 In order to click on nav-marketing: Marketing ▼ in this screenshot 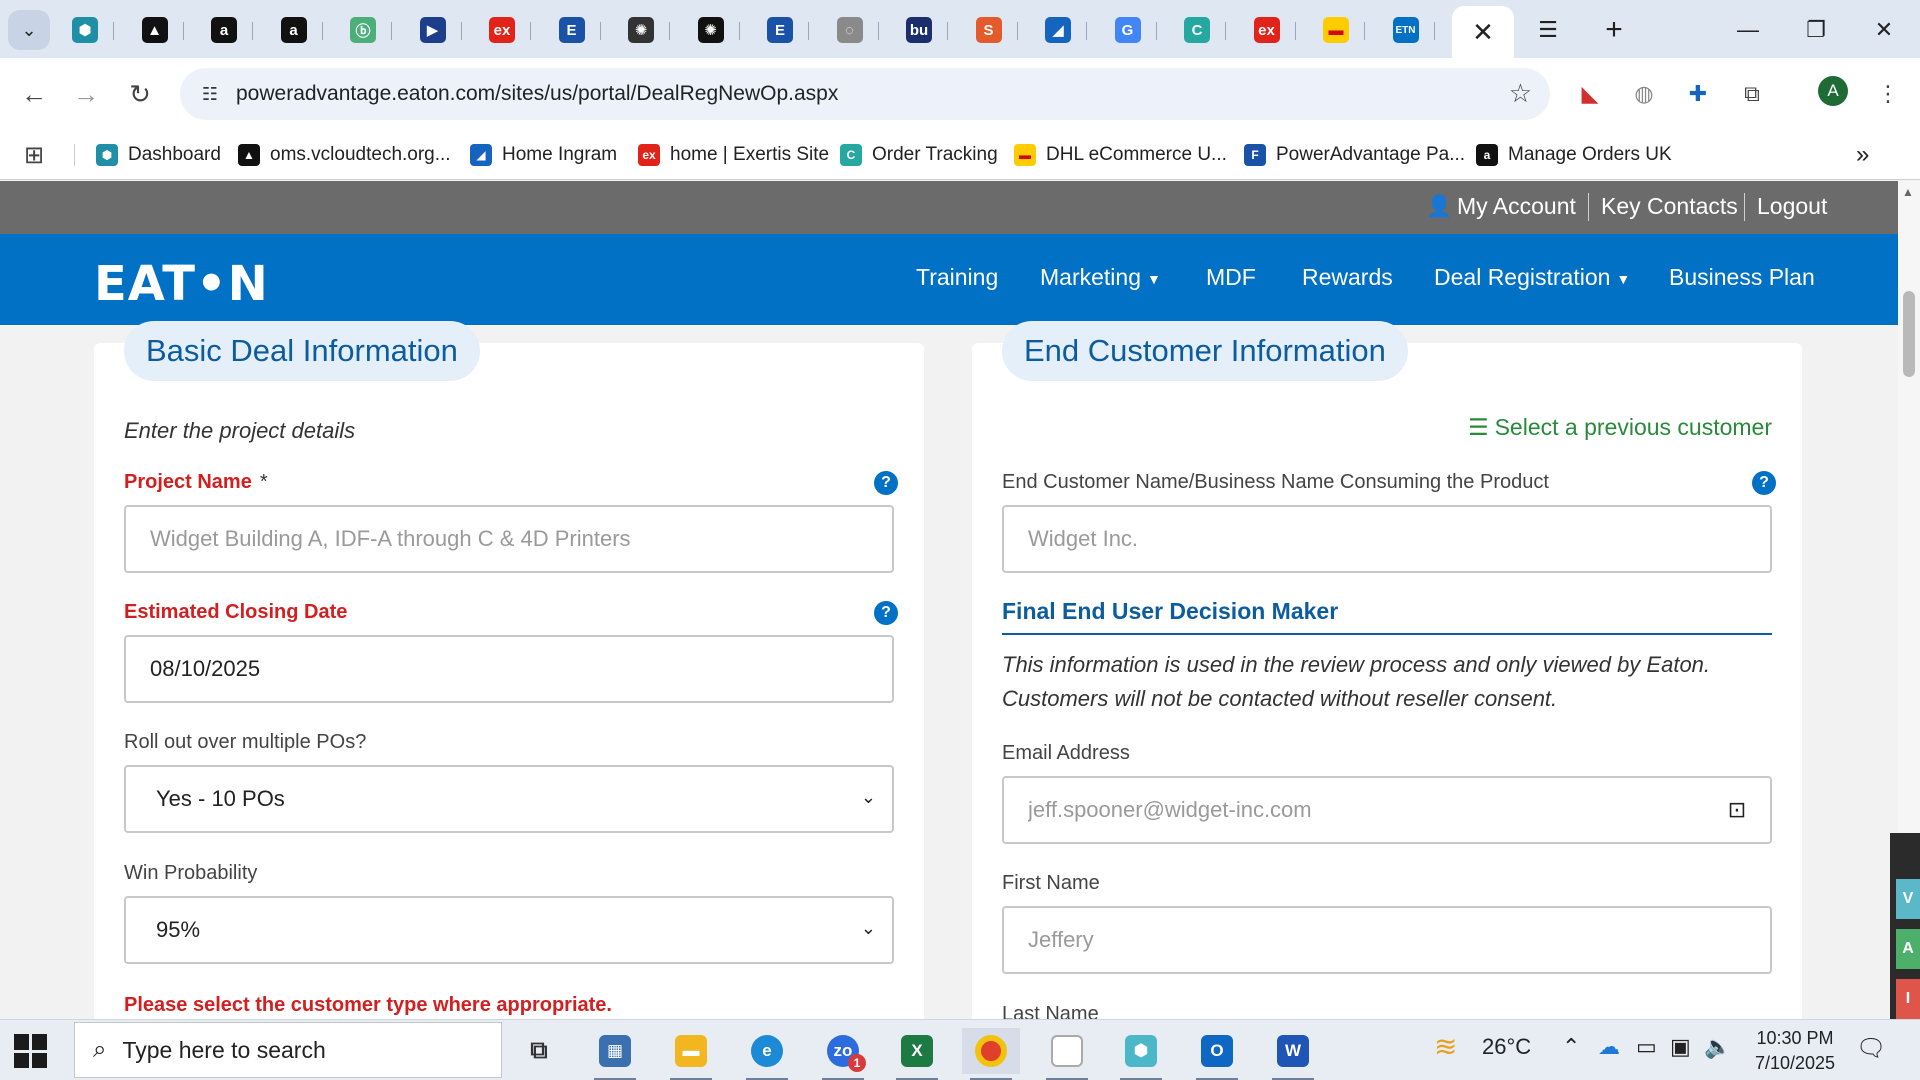, I will do `click(1100, 277)`.